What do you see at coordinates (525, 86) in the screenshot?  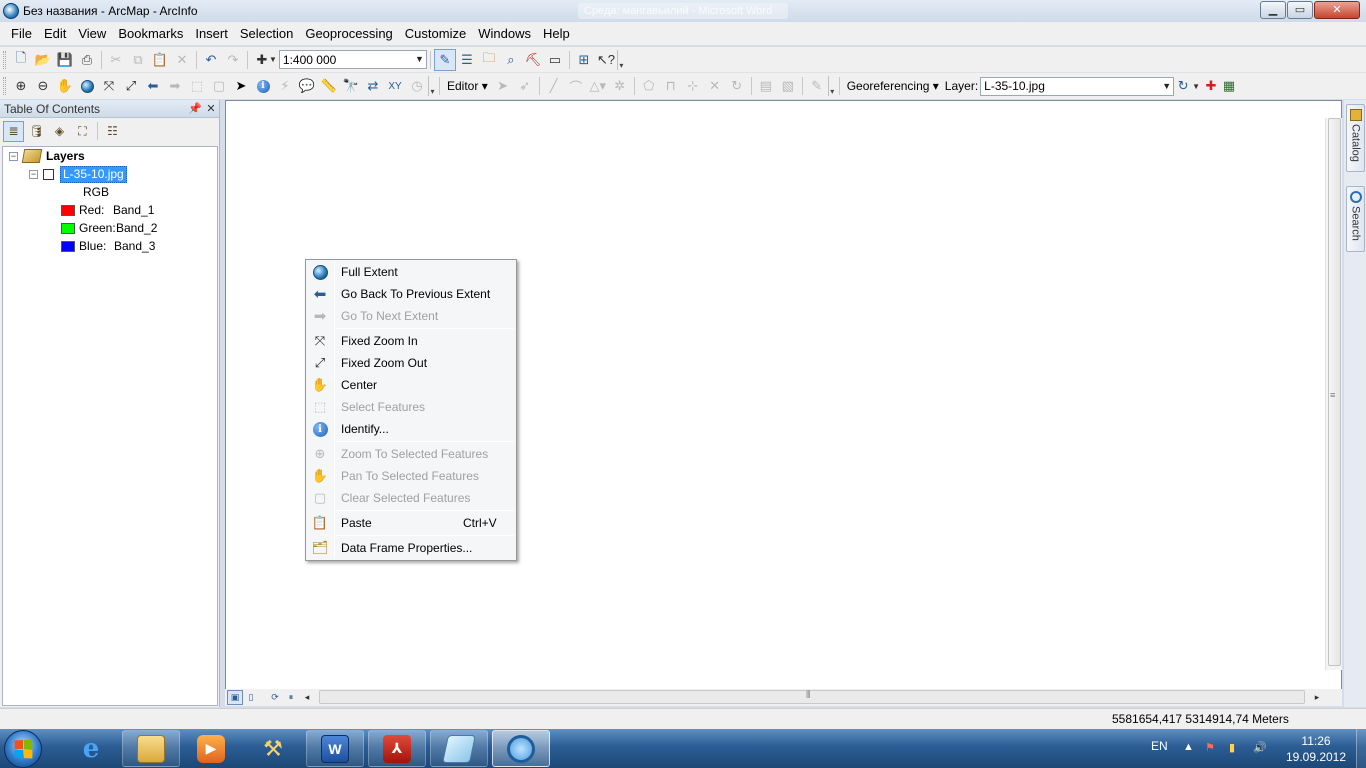 I see `edit-annotation-icon: ➶` at bounding box center [525, 86].